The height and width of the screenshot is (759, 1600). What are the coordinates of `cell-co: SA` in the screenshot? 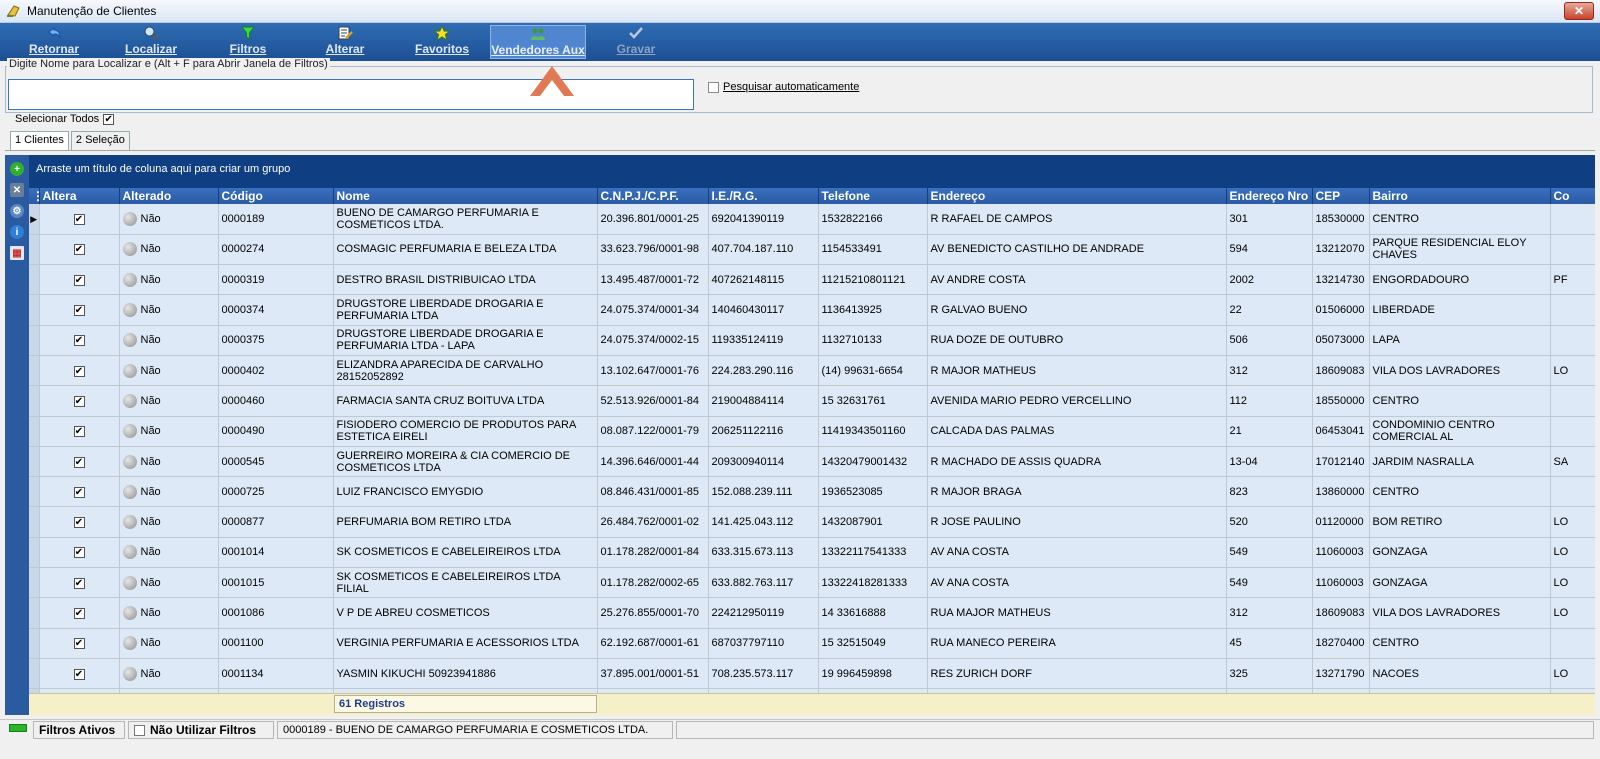 It's located at (1572, 462).